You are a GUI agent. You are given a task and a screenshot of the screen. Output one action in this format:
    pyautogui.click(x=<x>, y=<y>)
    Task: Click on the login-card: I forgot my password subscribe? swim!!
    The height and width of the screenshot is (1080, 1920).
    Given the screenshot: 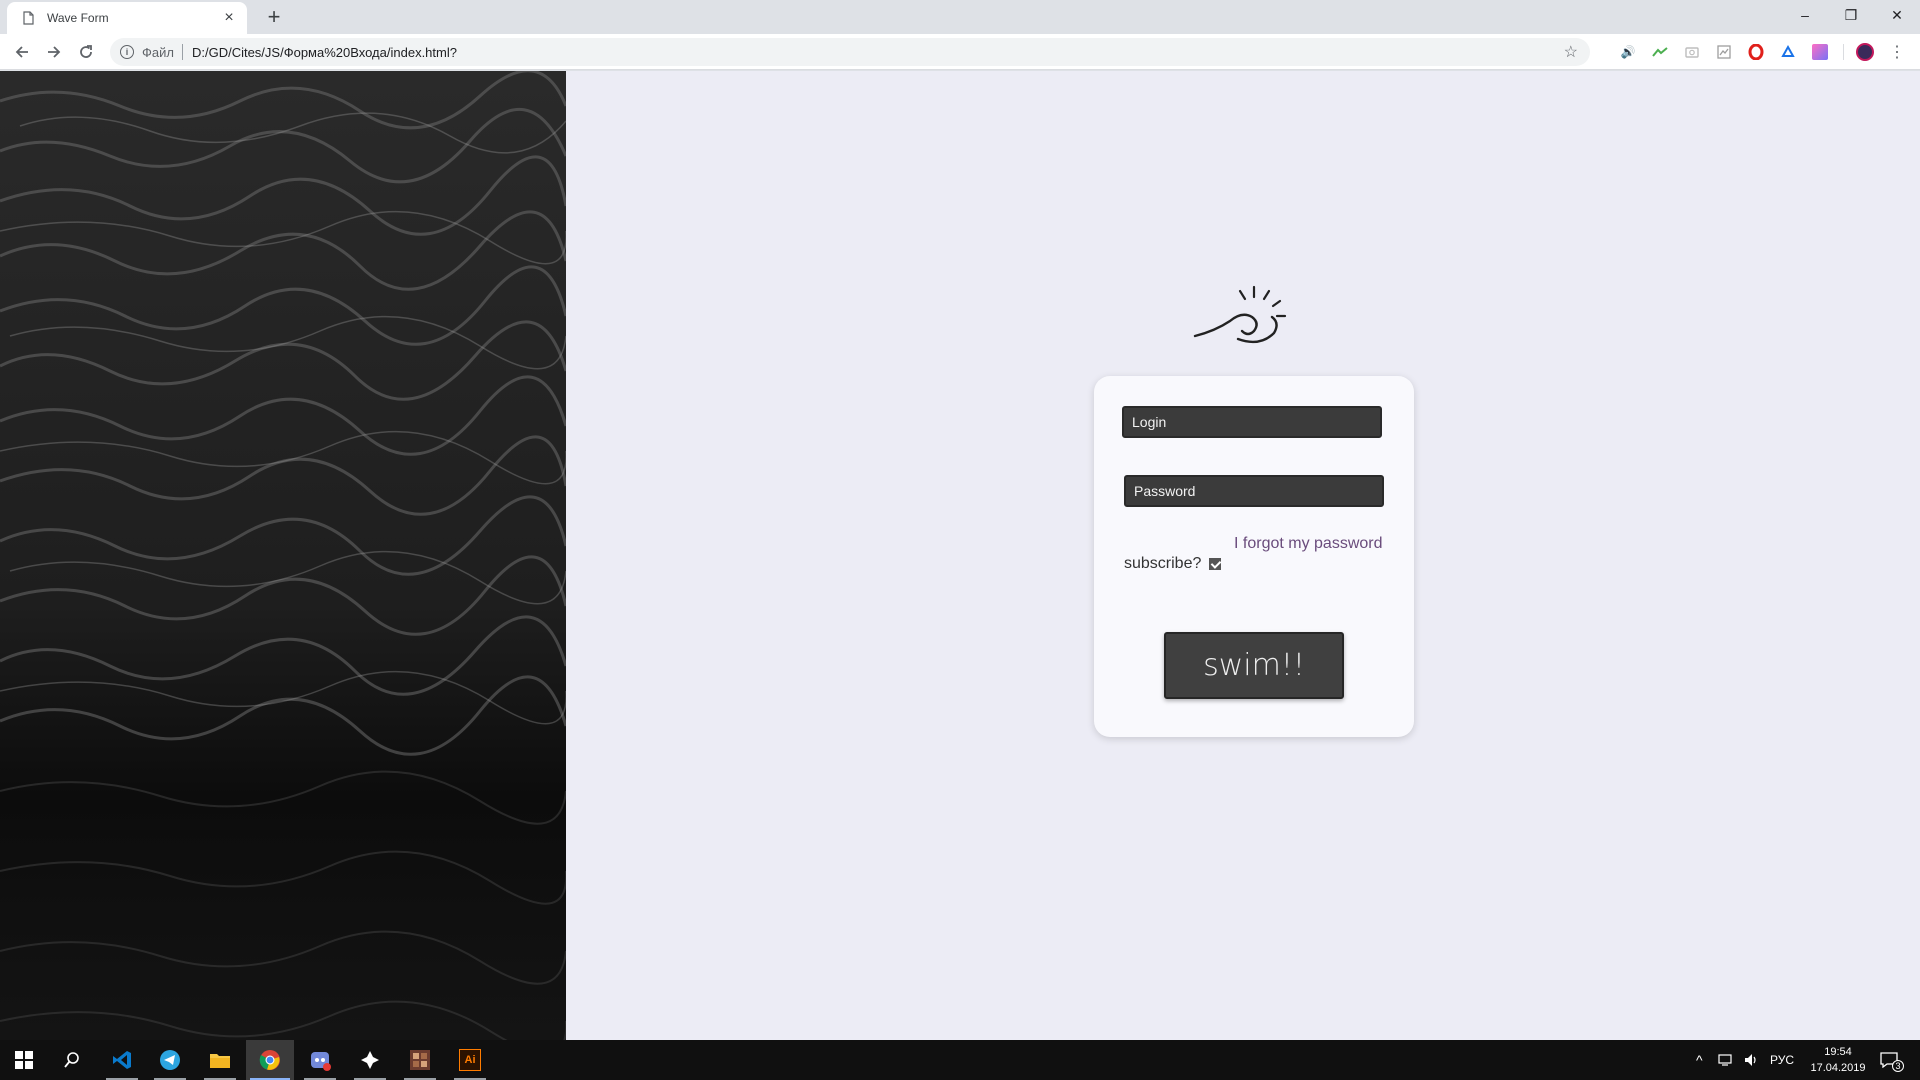 What is the action you would take?
    pyautogui.click(x=1254, y=556)
    